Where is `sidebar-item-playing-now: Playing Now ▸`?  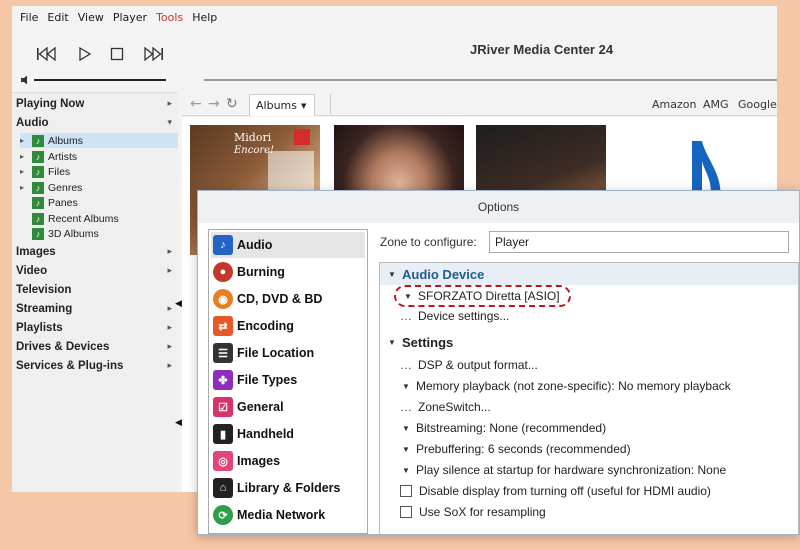
sidebar-item-playing-now: Playing Now ▸ is located at coordinates (95, 104).